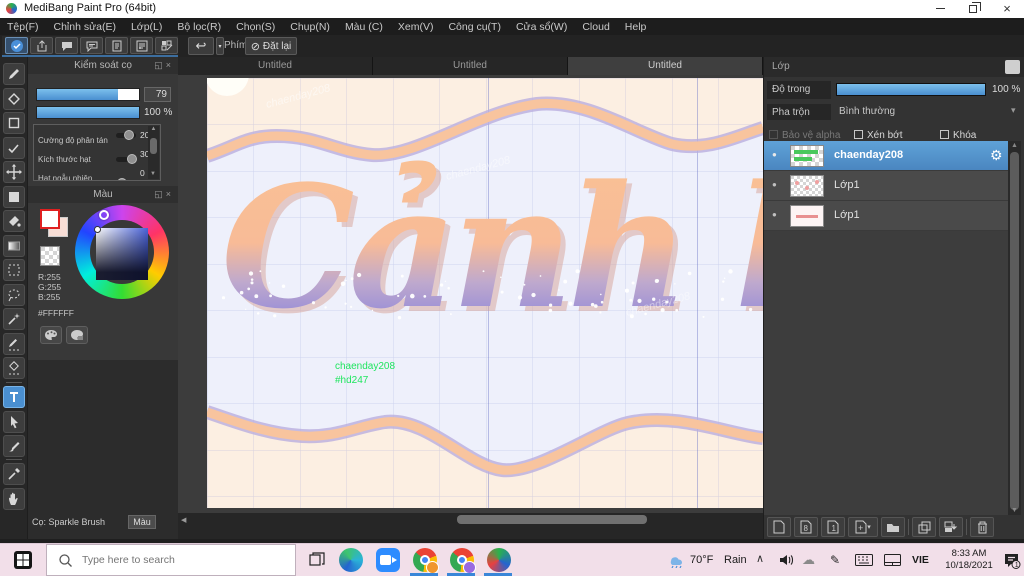 The image size is (1024, 576). Describe the element at coordinates (867, 111) in the screenshot. I see `blend-mode-select: Bình thường` at that location.